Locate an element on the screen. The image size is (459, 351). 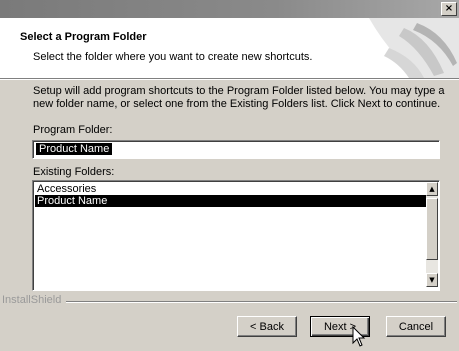
program-folder-input: Product Name is located at coordinates (236, 149).